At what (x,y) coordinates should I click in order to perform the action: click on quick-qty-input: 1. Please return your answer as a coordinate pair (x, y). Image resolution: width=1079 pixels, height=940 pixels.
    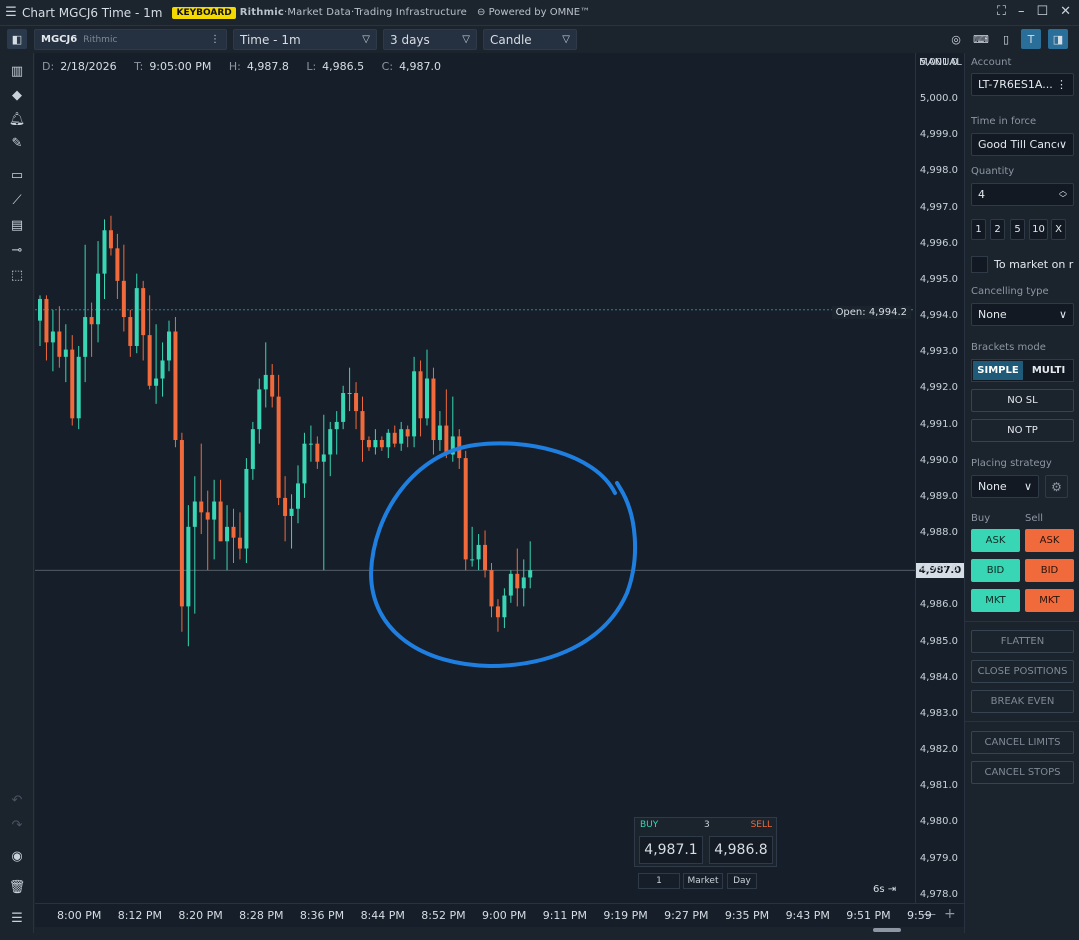
    Looking at the image, I should click on (659, 881).